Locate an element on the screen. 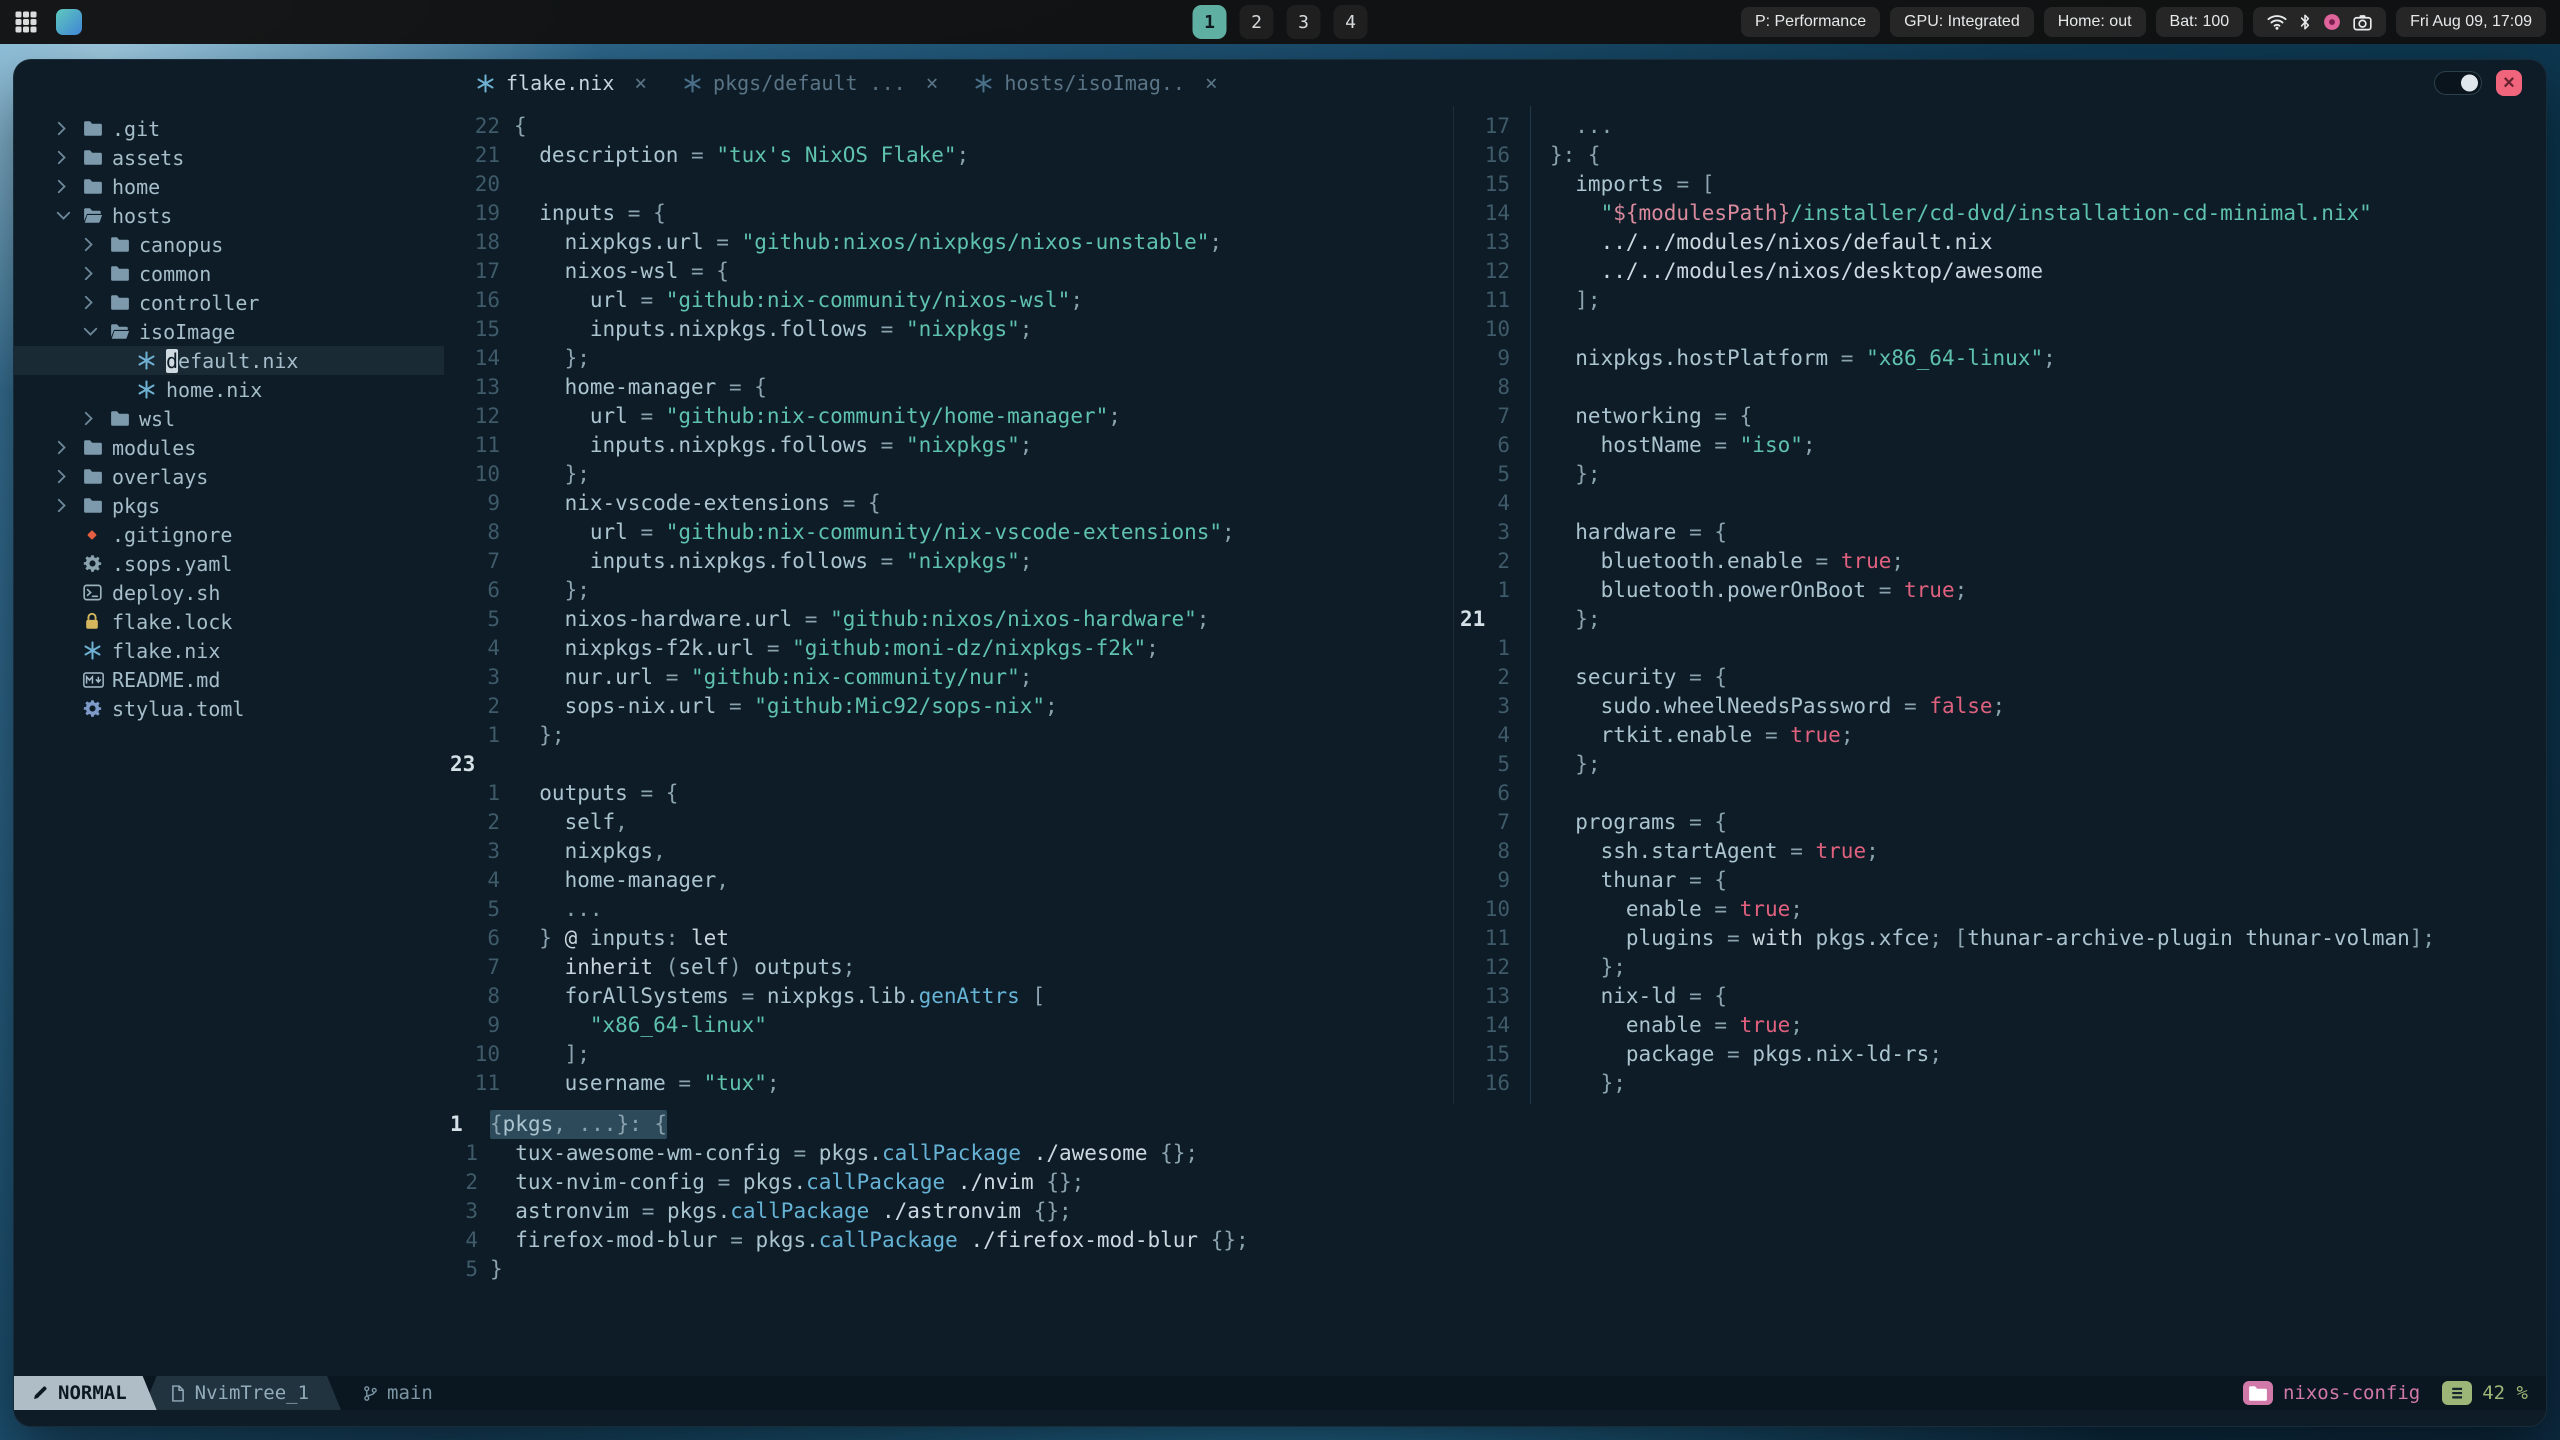 Image resolution: width=2560 pixels, height=1440 pixels. code-line: 5 }; is located at coordinates (2000, 764).